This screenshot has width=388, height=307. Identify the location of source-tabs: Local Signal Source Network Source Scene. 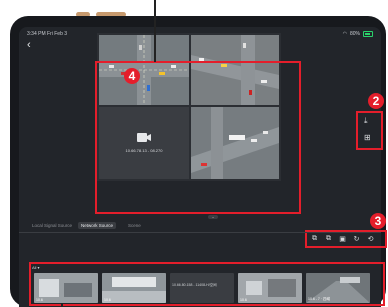
(86, 225).